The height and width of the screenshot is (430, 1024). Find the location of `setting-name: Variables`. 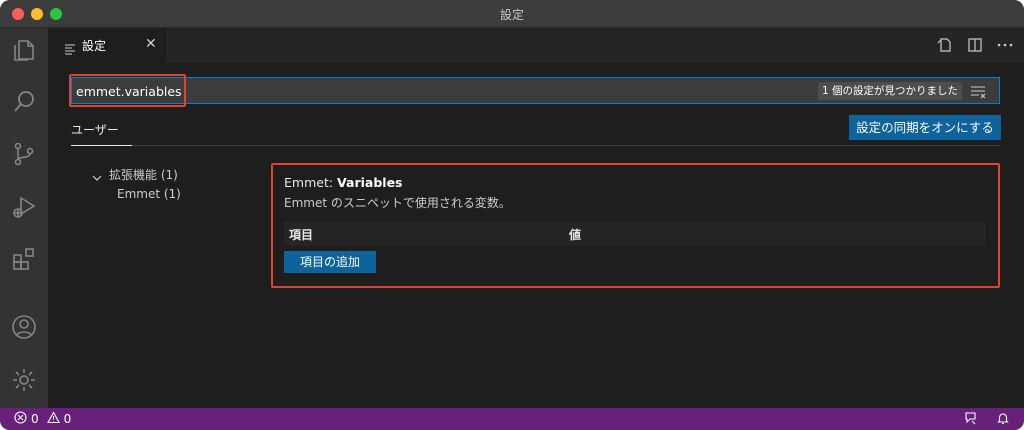

setting-name: Variables is located at coordinates (370, 182).